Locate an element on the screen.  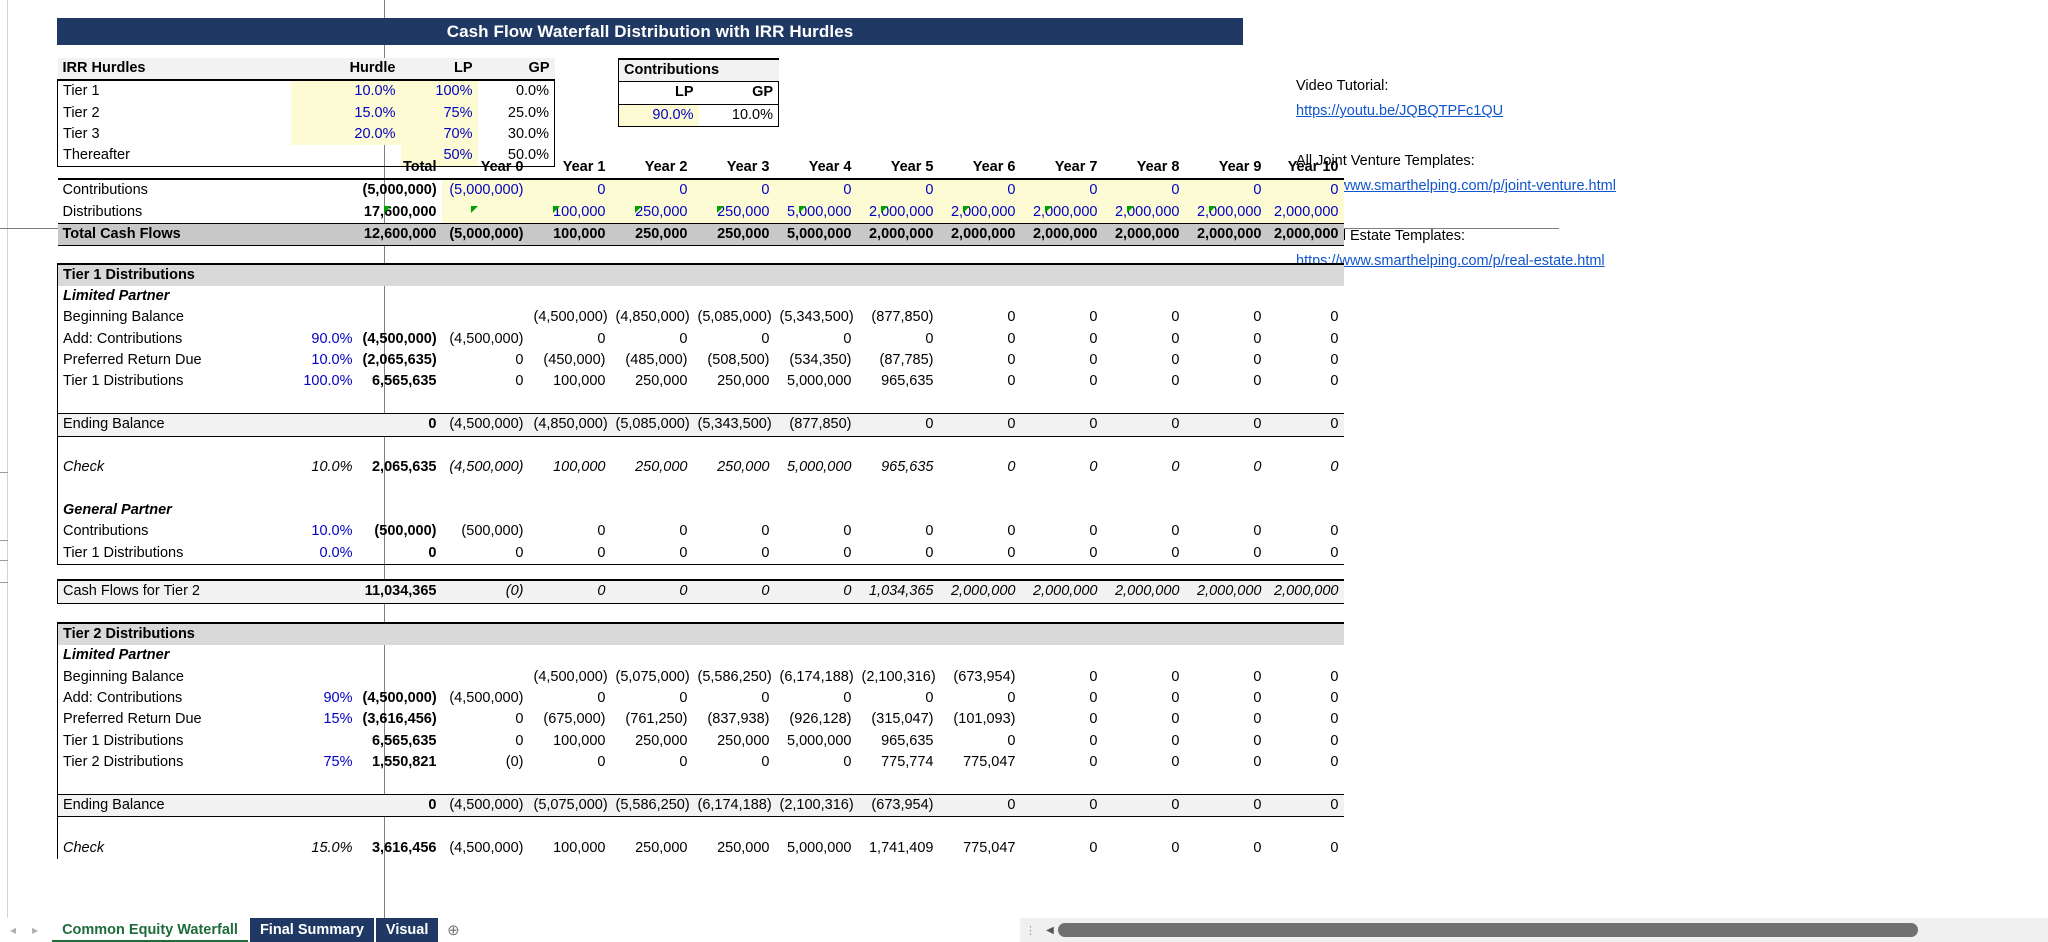
cell-y1: 100,000 is located at coordinates (579, 848).